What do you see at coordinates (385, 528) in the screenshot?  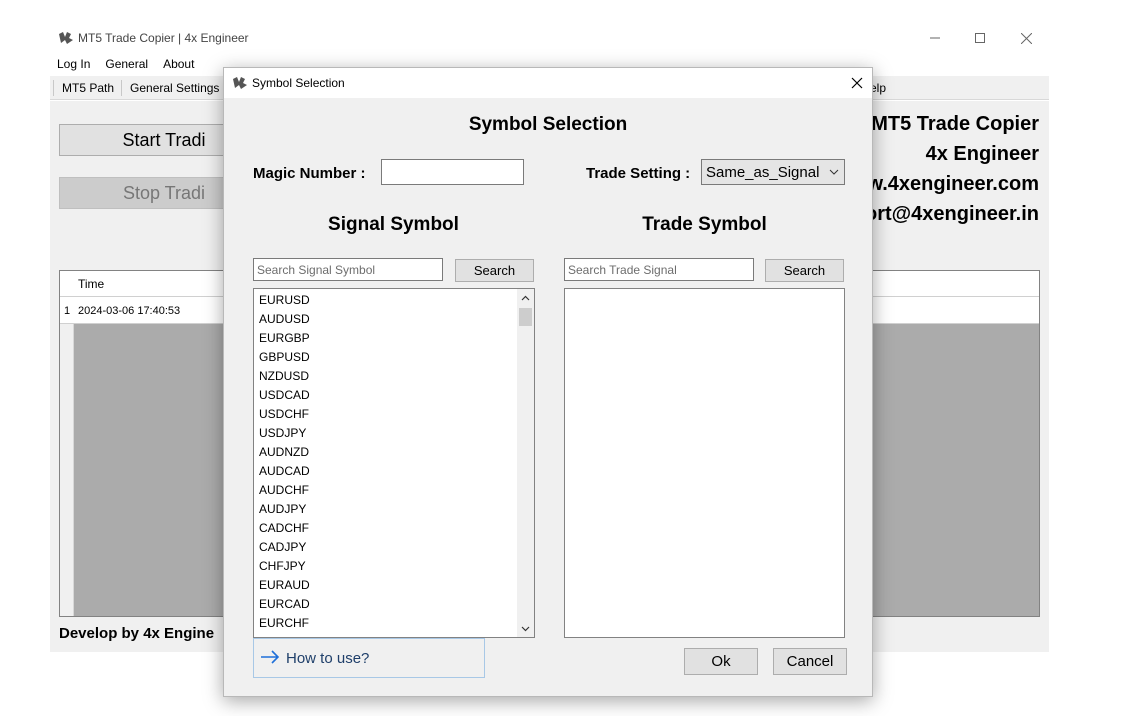 I see `list-item: CADCHF` at bounding box center [385, 528].